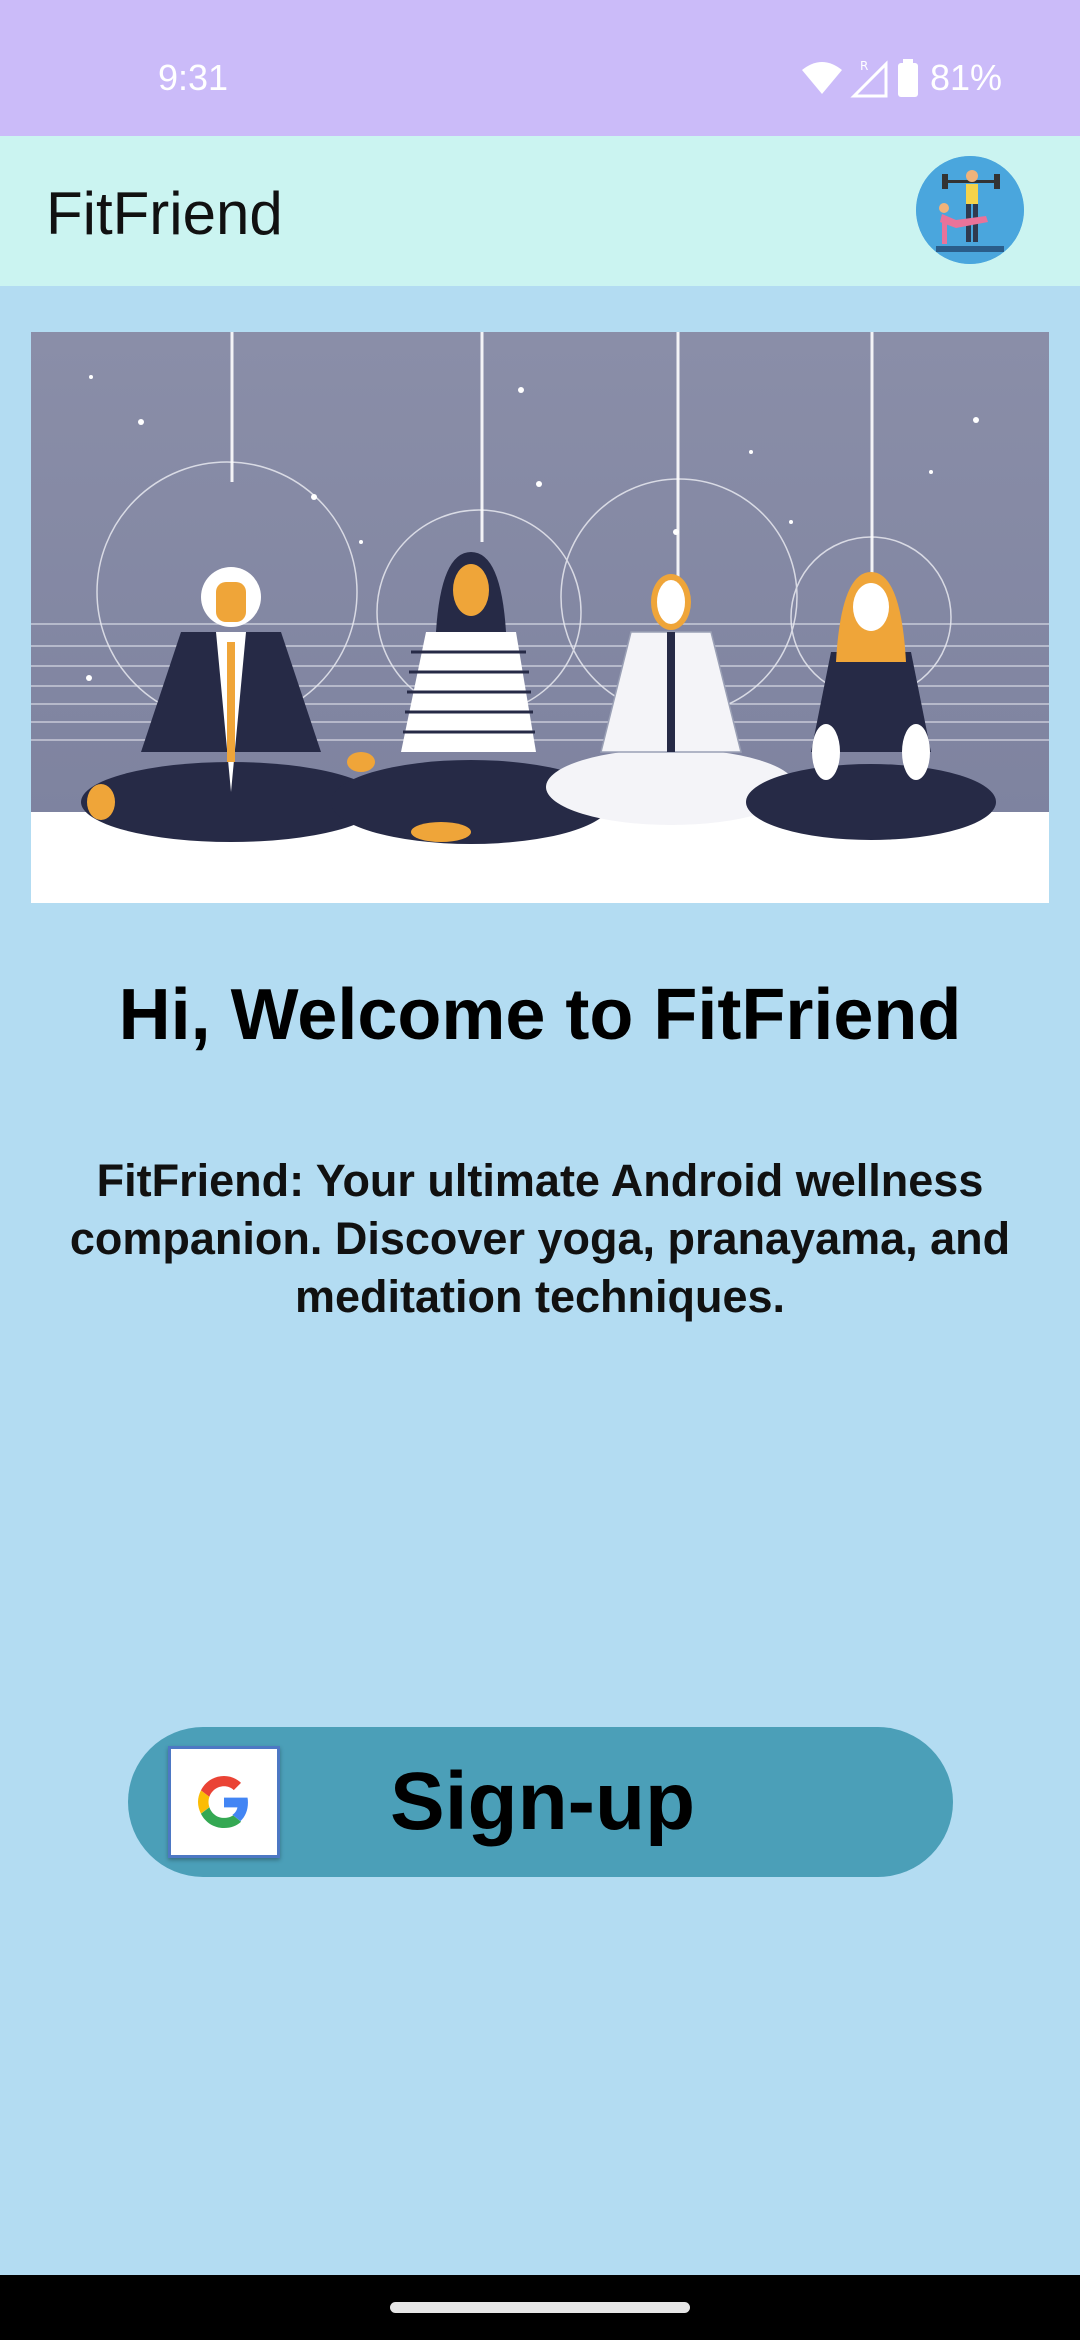  I want to click on google-signup-button: Sign-up, so click(540, 1802).